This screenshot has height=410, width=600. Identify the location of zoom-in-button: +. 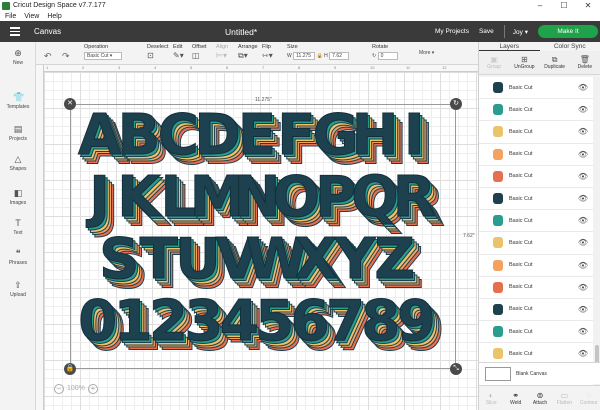
(92, 388).